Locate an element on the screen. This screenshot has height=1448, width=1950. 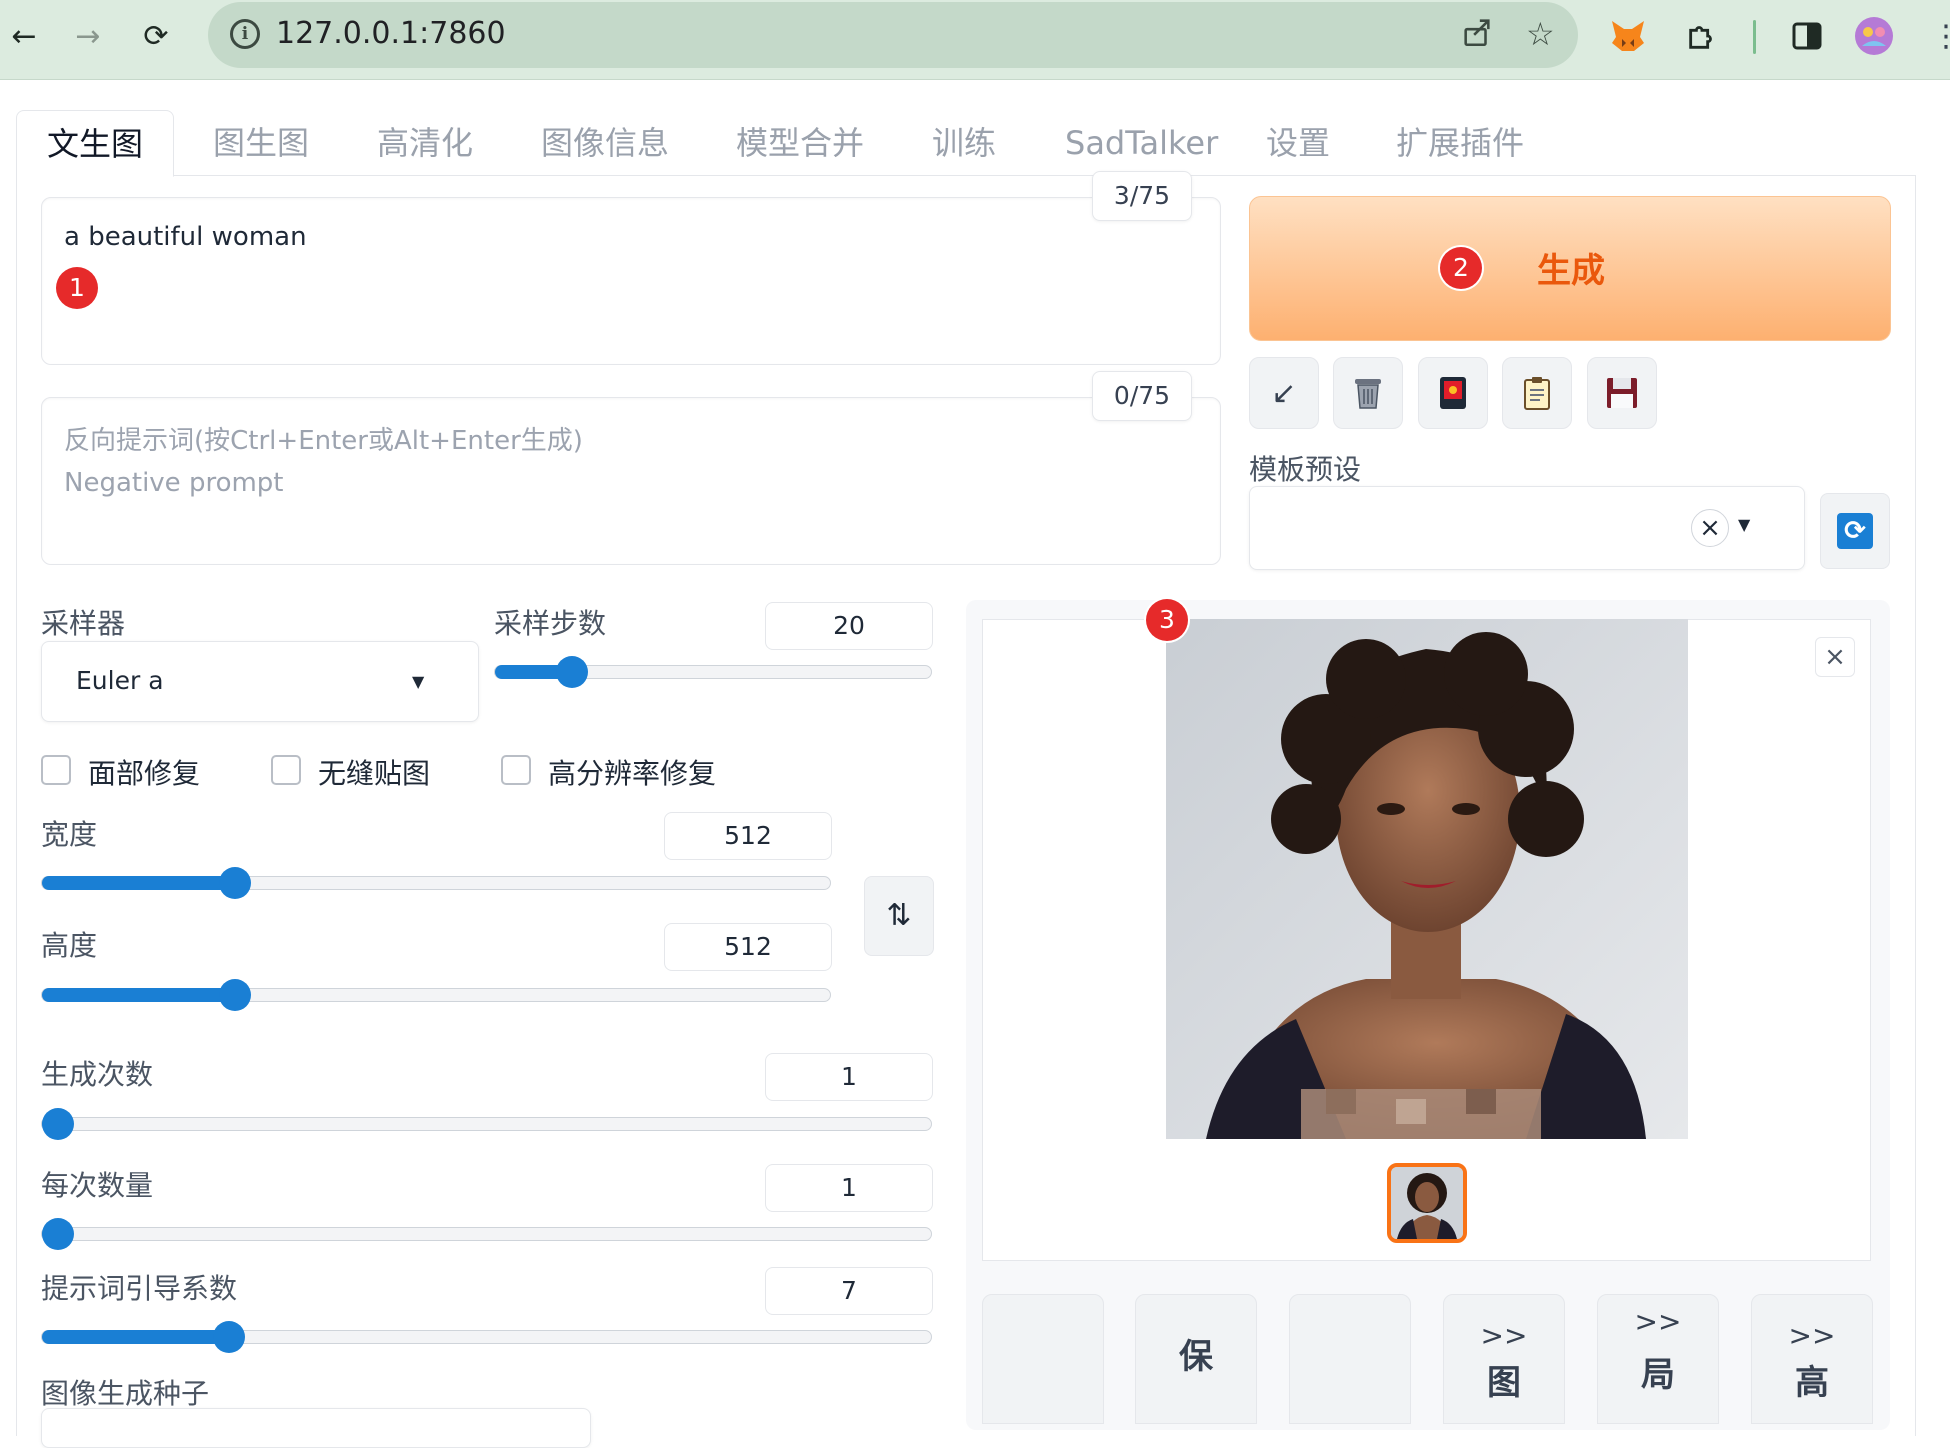
save-image-button: 保 is located at coordinates (1196, 1359).